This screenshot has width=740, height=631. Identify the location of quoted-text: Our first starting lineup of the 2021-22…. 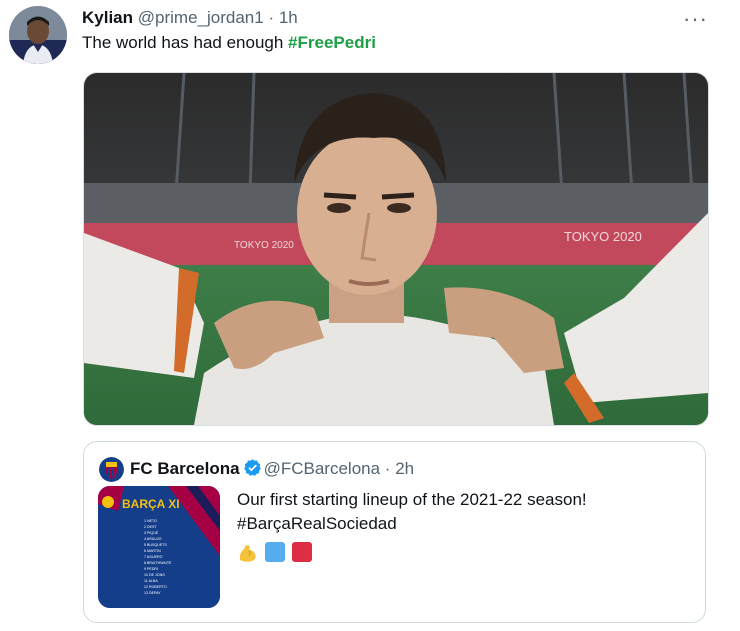
(412, 512).